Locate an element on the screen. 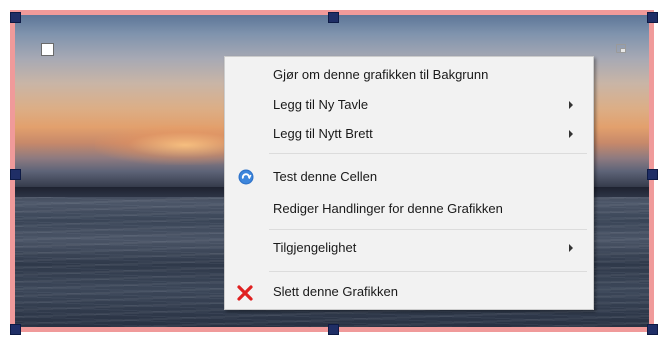 The width and height of the screenshot is (662, 339). menu-item-test-cell: Test denne Cellen is located at coordinates (409, 177).